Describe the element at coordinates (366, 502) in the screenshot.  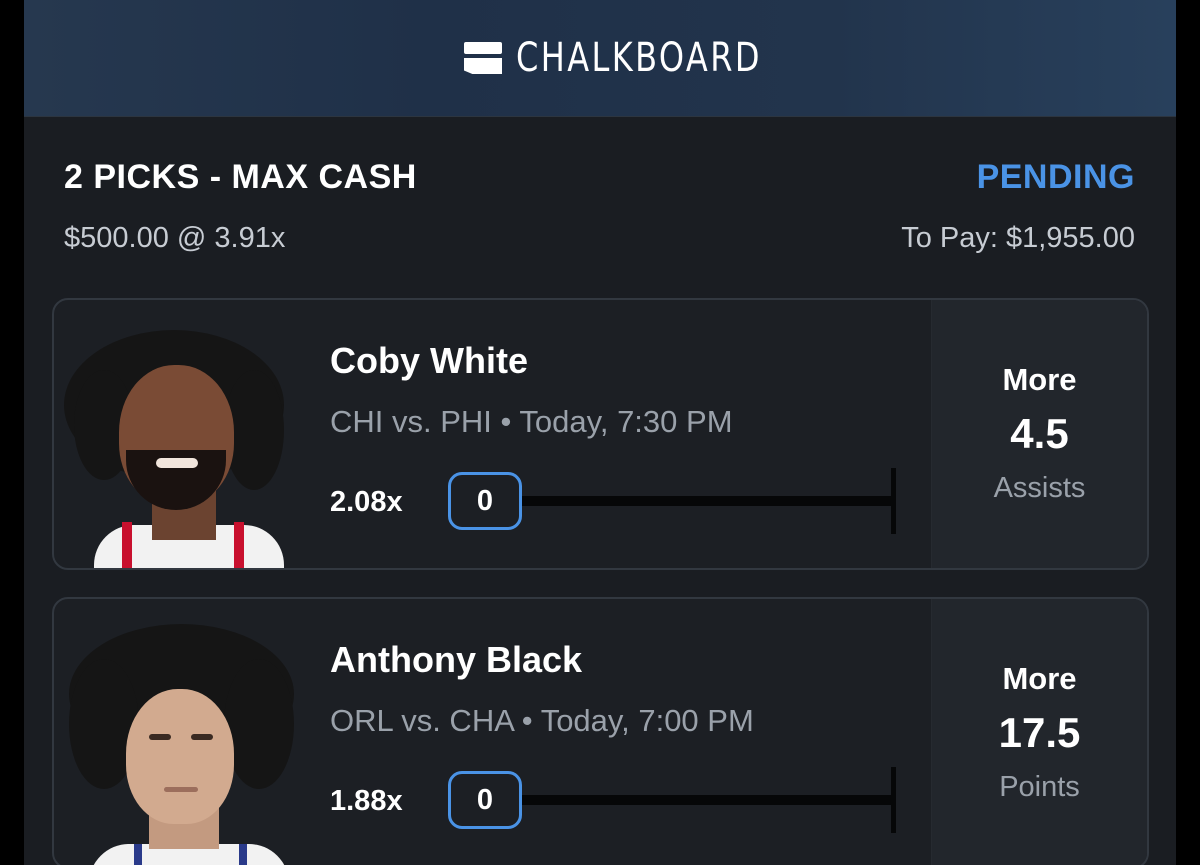
I see `pick-multiplier: 2.08x` at that location.